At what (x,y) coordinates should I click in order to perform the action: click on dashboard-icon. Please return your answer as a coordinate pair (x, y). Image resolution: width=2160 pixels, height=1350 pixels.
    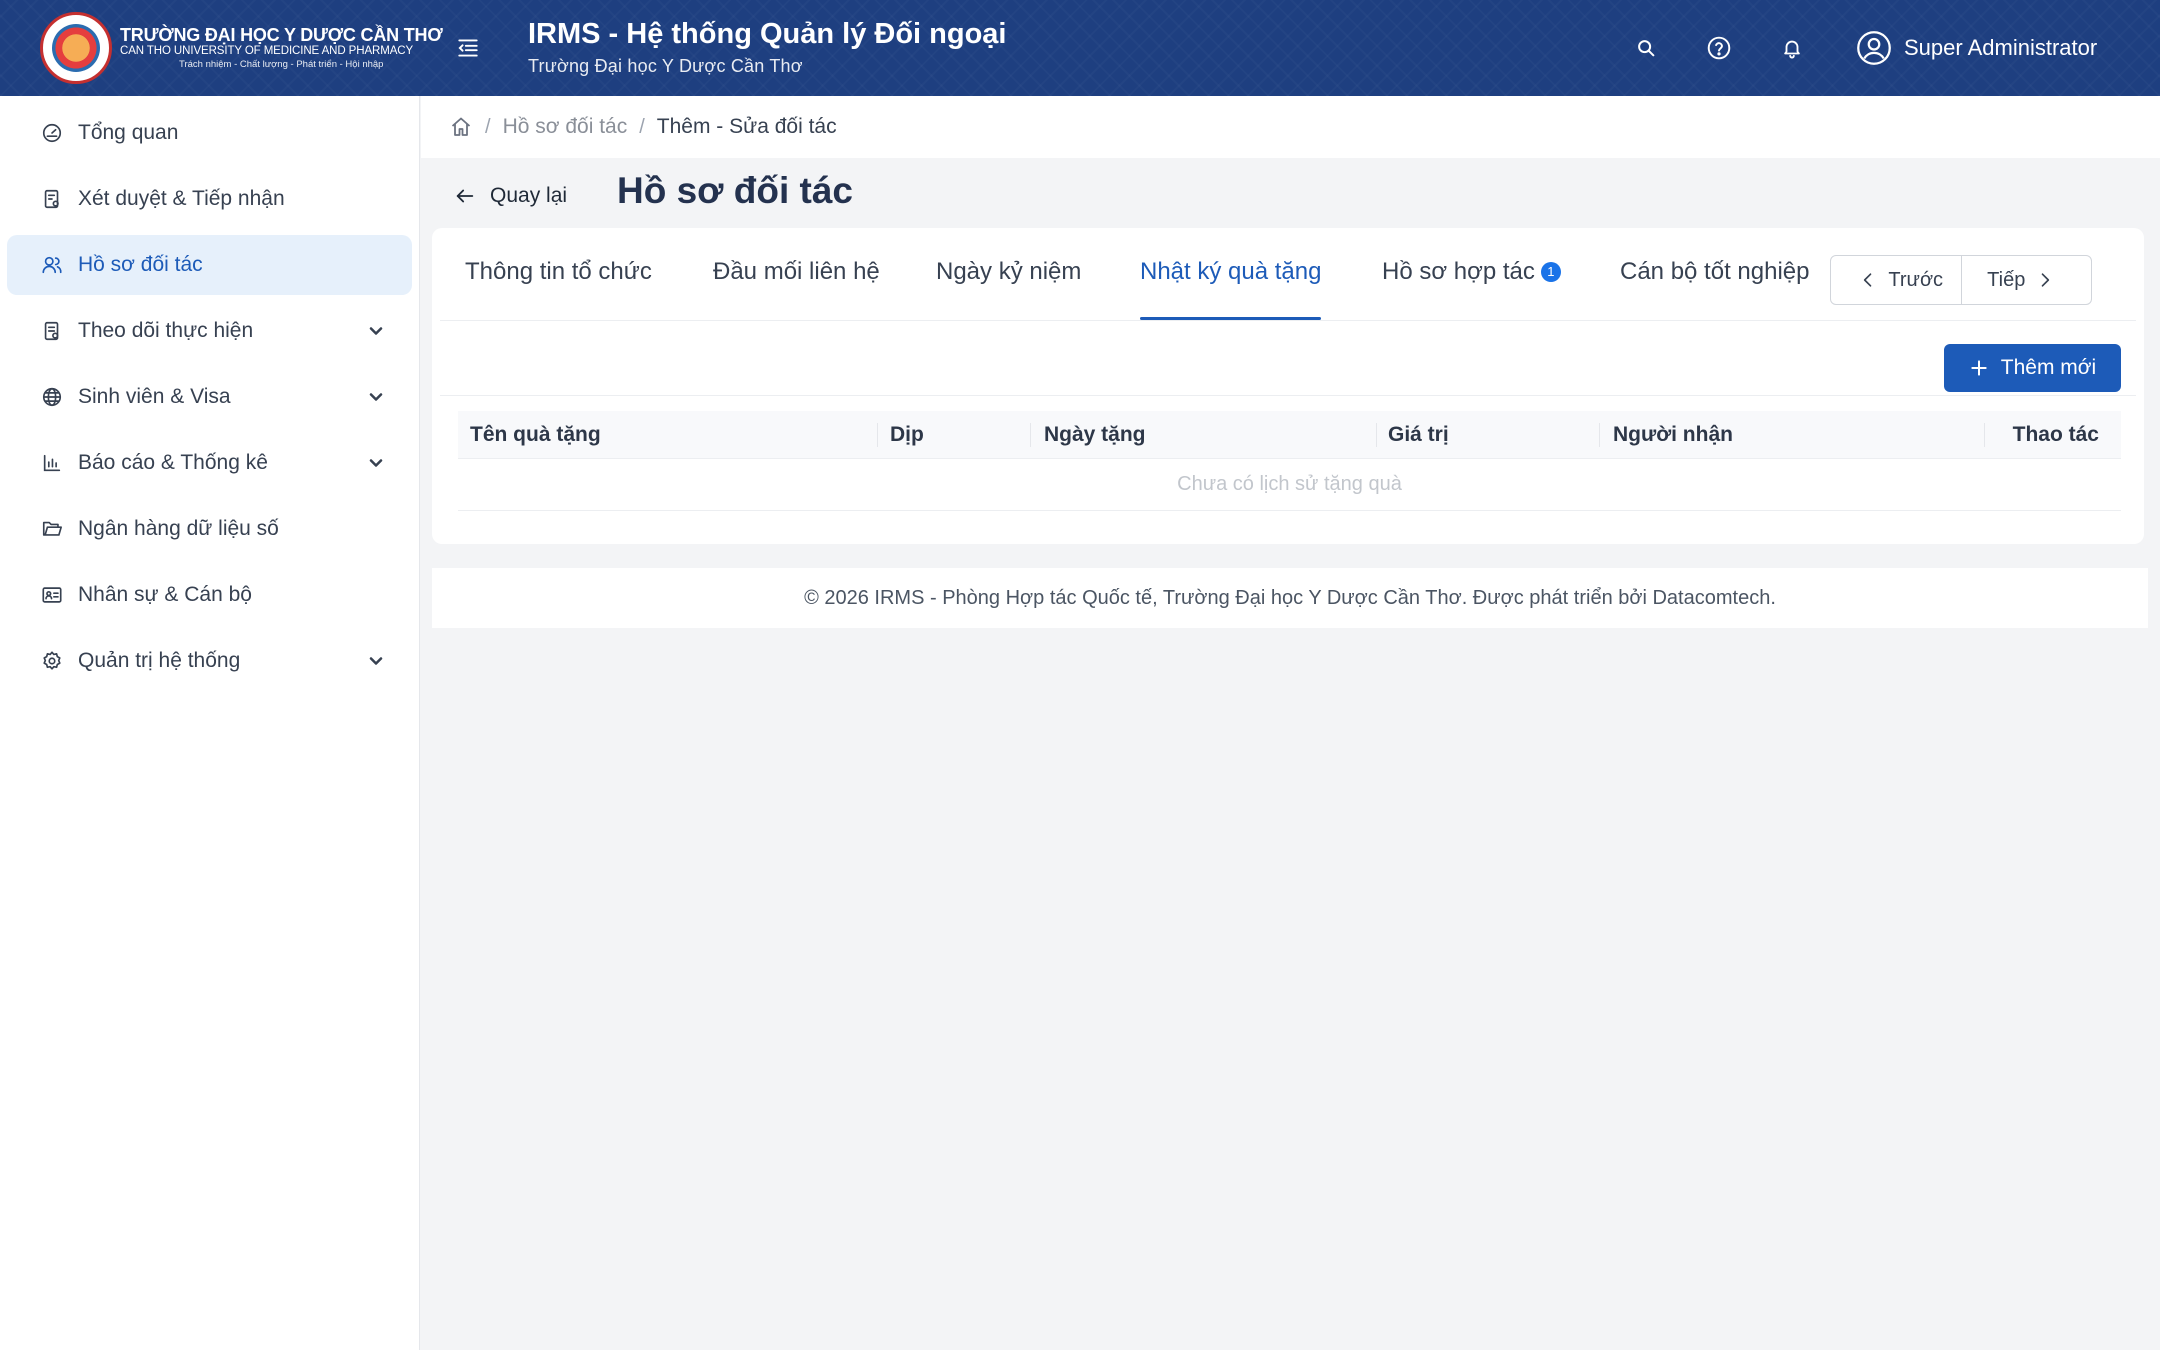
    Looking at the image, I should click on (52, 133).